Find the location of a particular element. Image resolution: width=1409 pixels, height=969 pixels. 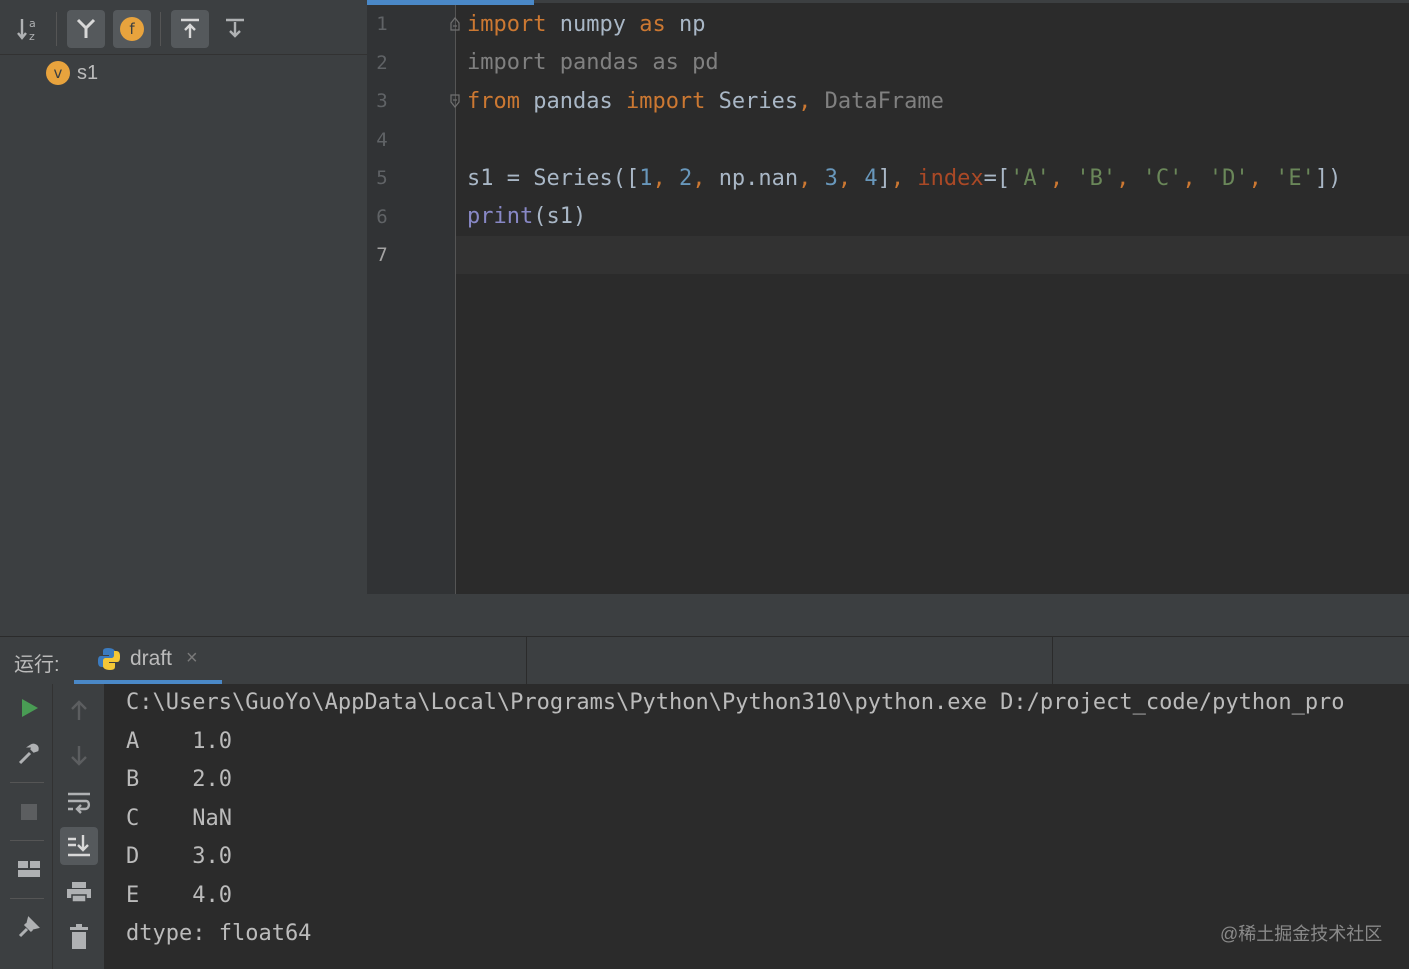

arrow-up-icon is located at coordinates (79, 710).